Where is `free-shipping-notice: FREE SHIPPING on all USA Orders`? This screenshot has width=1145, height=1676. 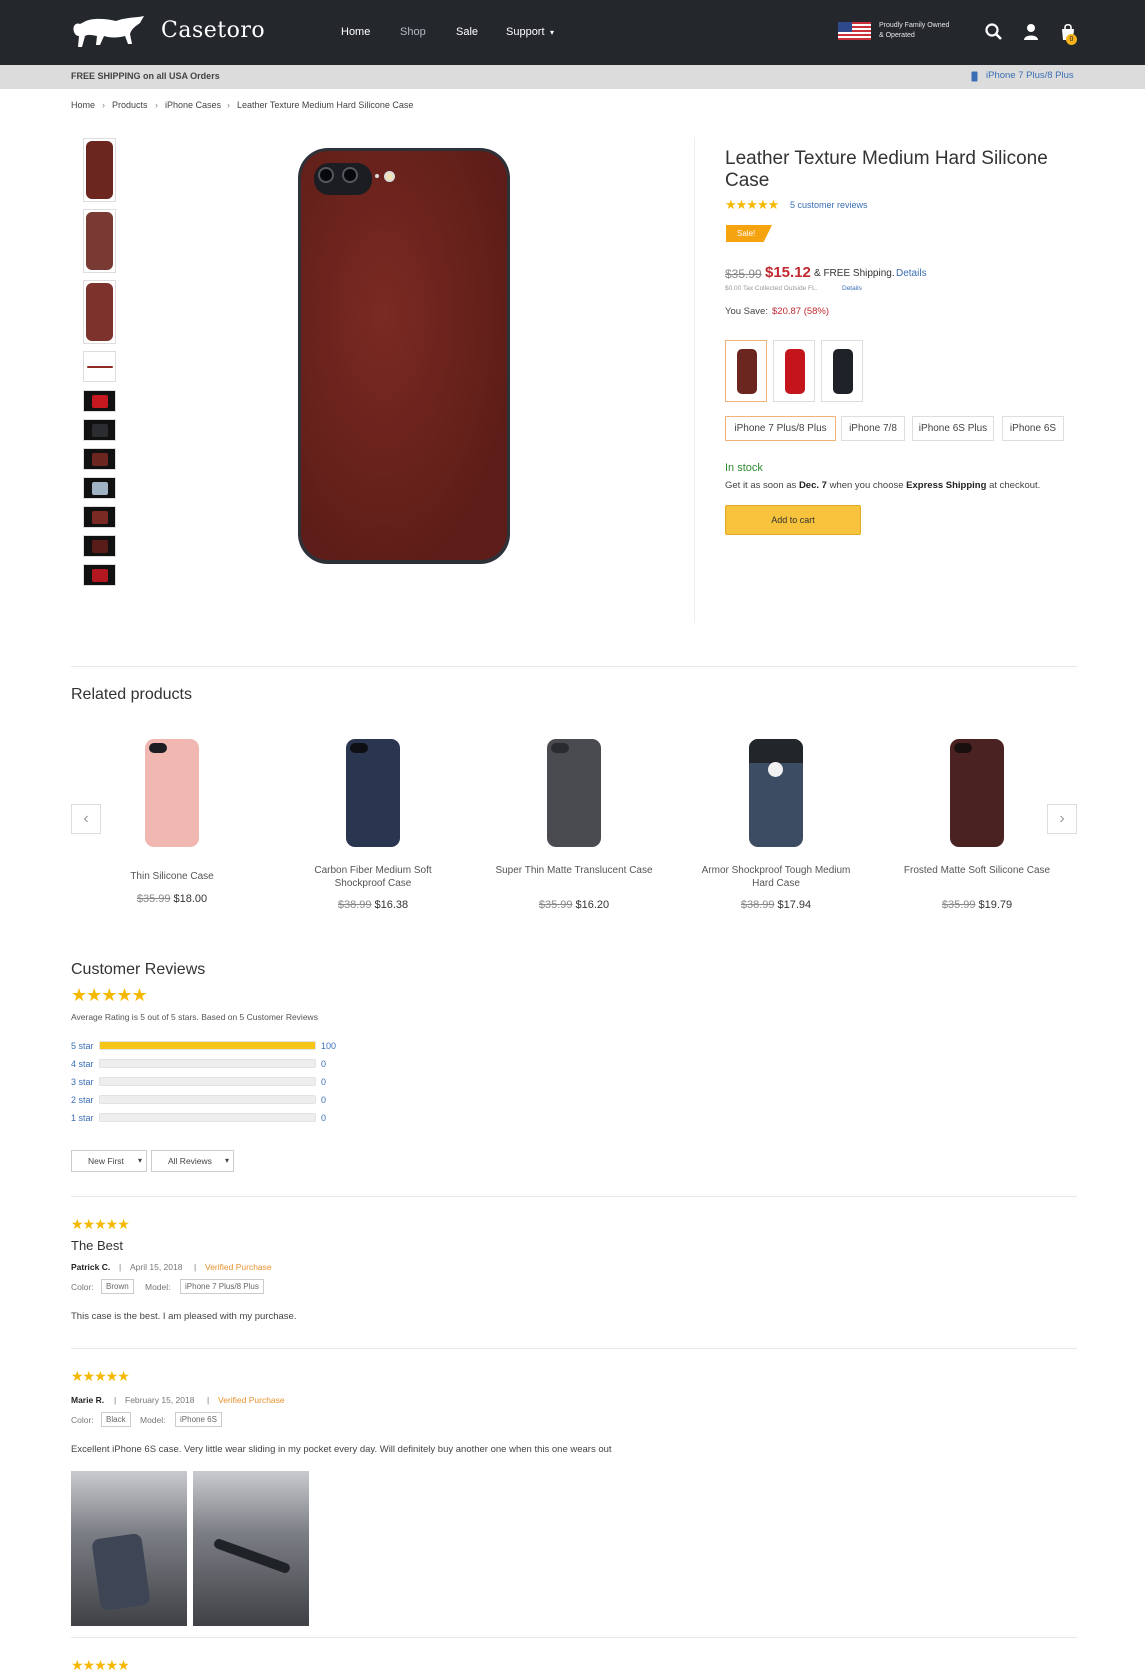 free-shipping-notice: FREE SHIPPING on all USA Orders is located at coordinates (145, 76).